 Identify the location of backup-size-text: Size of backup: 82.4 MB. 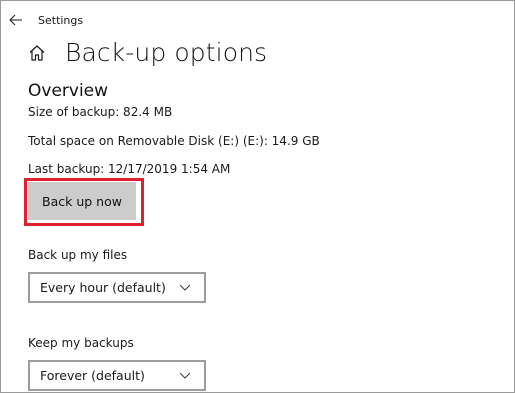
(100, 112).